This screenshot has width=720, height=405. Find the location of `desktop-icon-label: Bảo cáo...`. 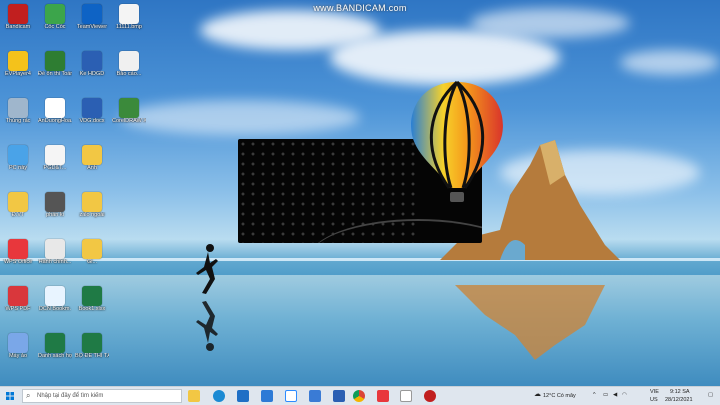

desktop-icon-label: Bảo cáo... is located at coordinates (129, 74).